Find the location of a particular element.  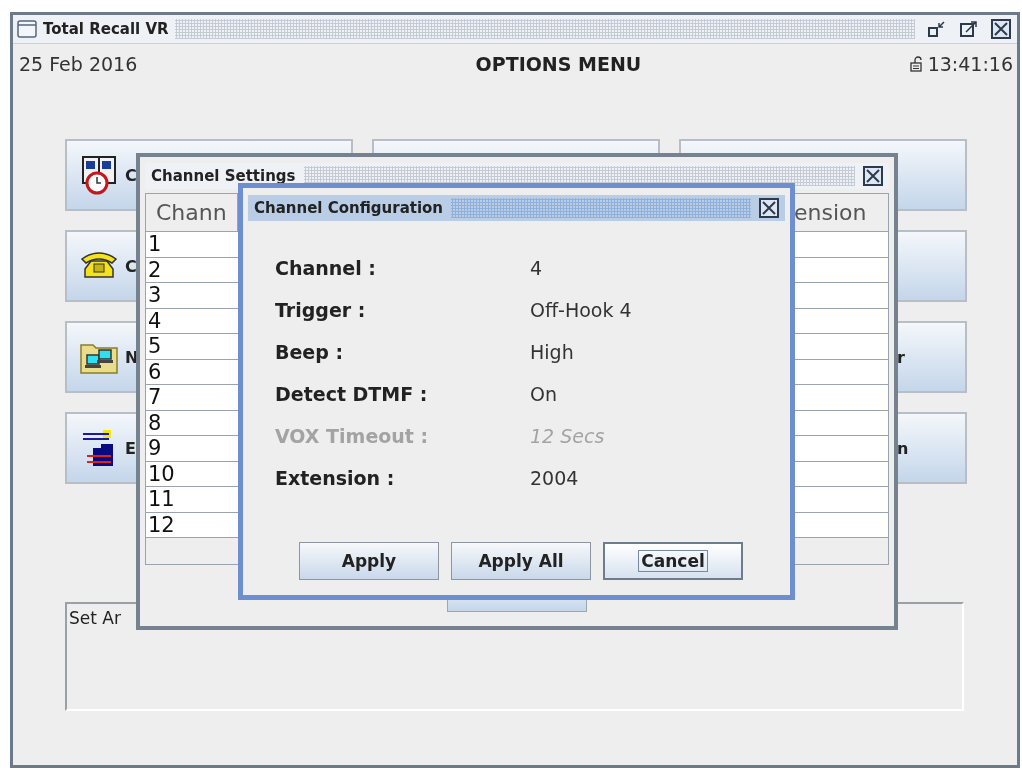

field-value: On is located at coordinates (544, 395).